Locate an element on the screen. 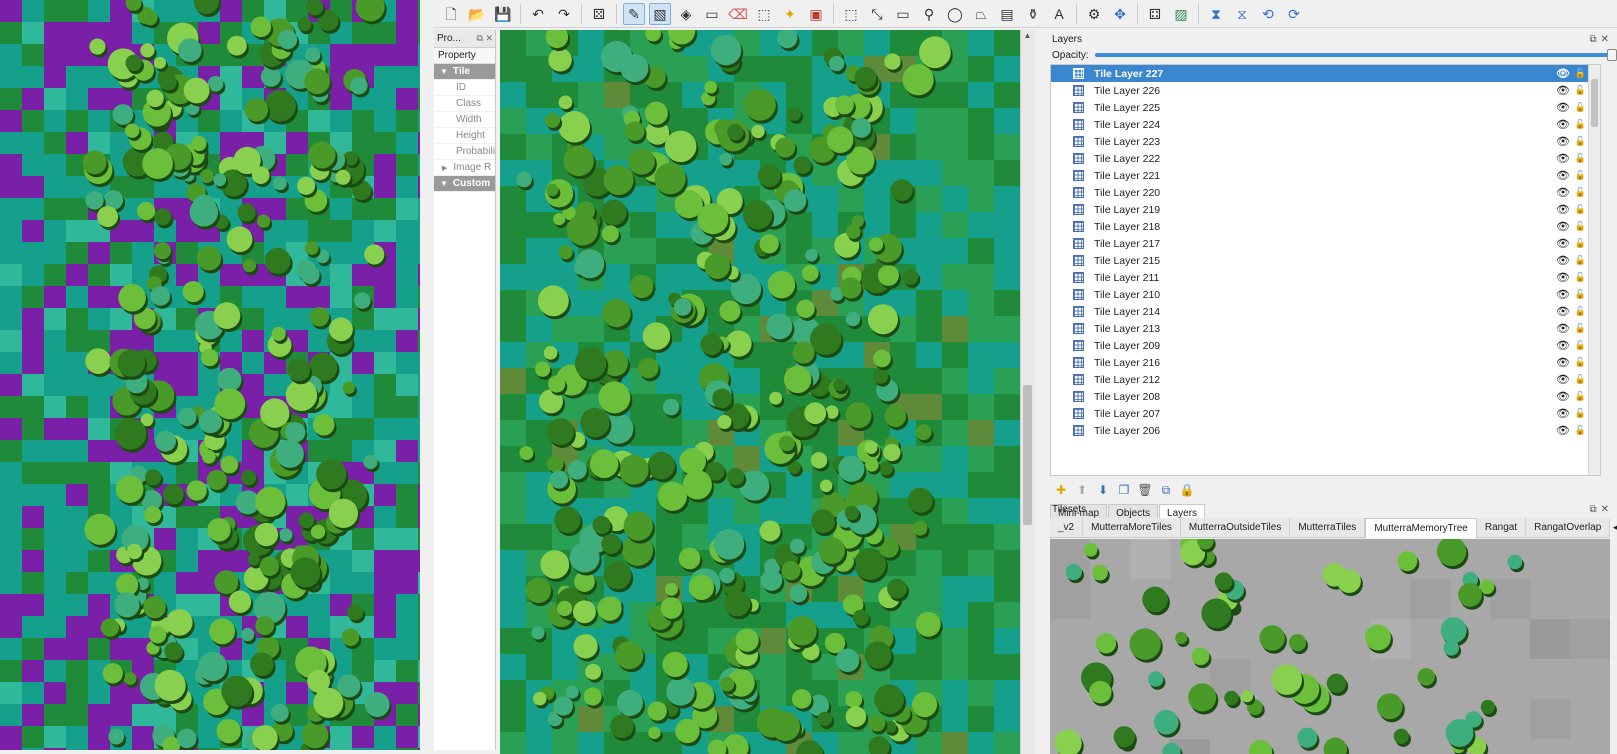 The height and width of the screenshot is (754, 1617). flip-horizontal-button: ⧗ is located at coordinates (1216, 14).